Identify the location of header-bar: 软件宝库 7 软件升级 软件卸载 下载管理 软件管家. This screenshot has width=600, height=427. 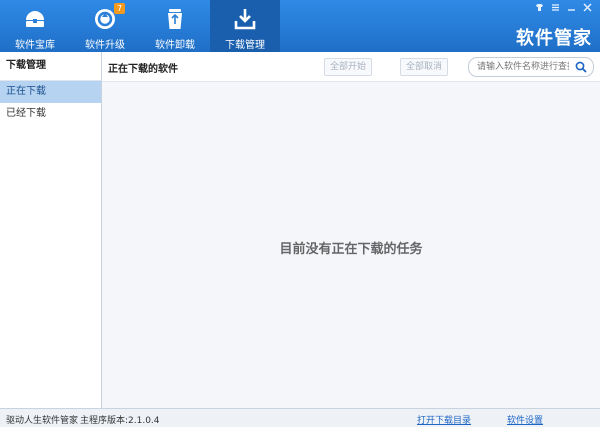
(300, 26).